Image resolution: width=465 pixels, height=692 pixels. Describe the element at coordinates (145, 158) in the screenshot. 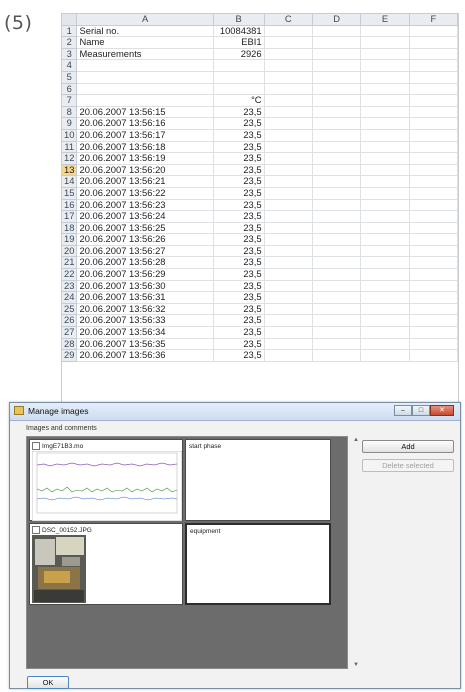

I see `cell-a: 20.06.2007 13:56:19` at that location.